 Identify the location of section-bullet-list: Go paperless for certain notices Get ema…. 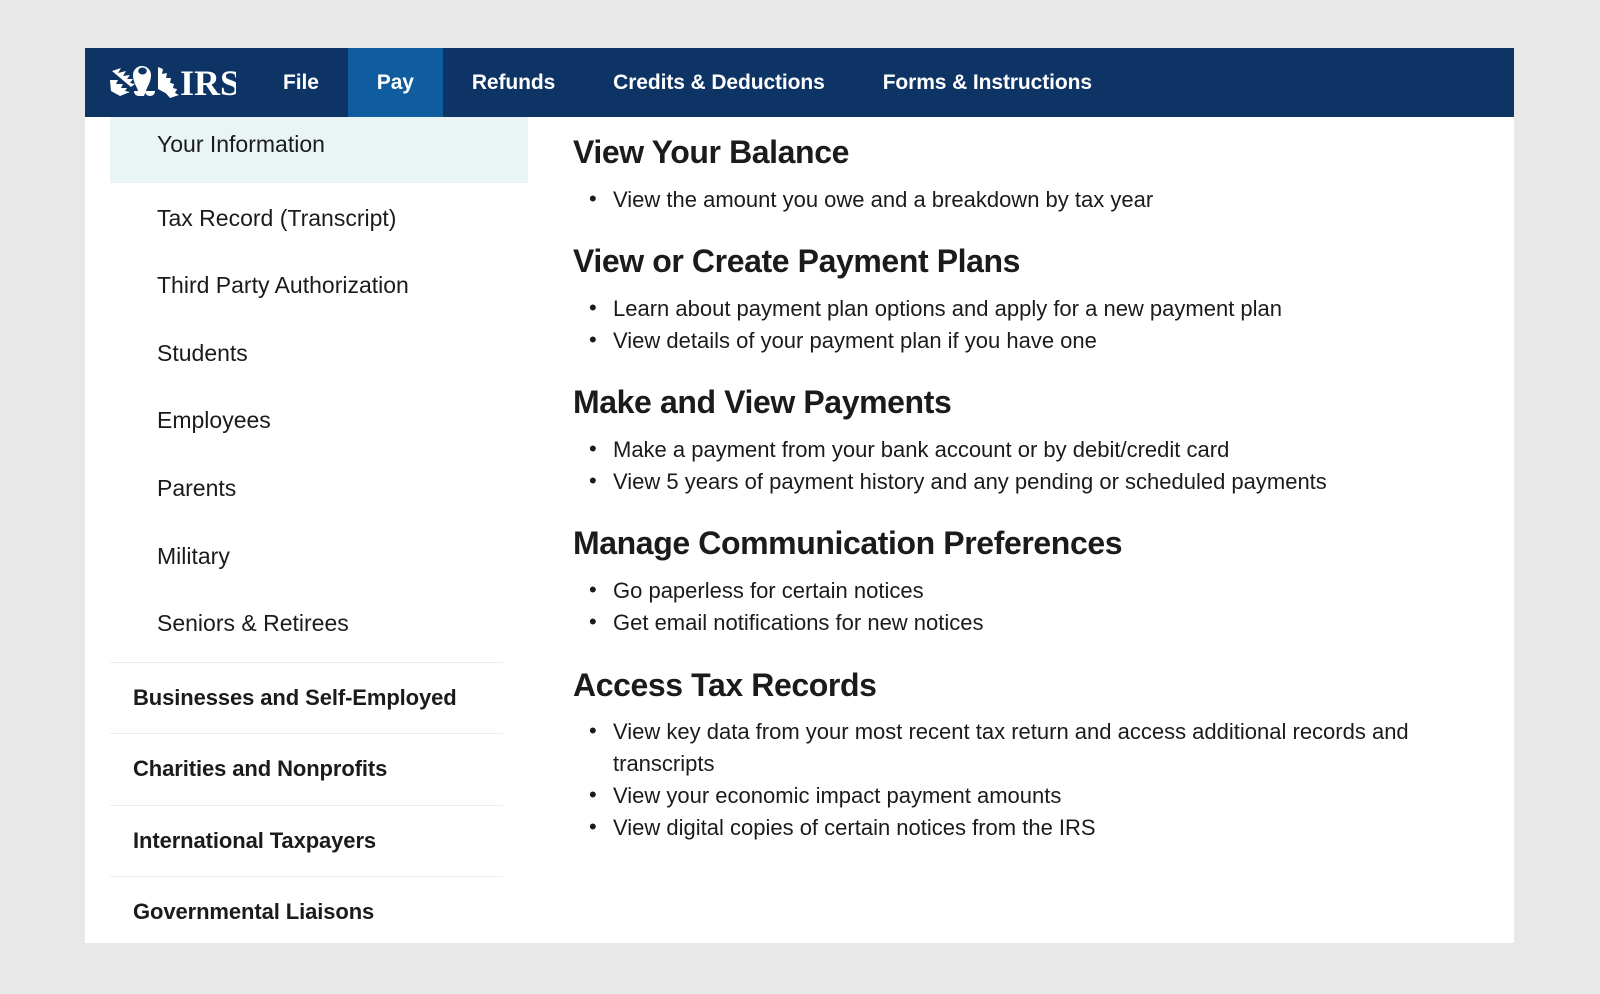
(1031, 606).